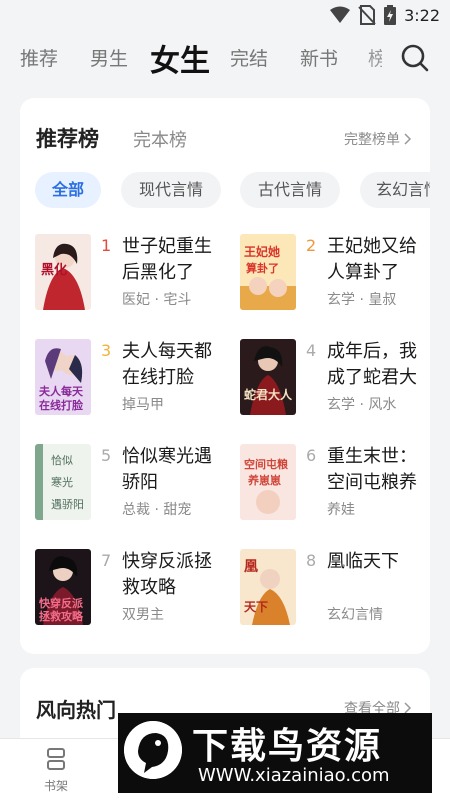 Image resolution: width=450 pixels, height=800 pixels. Describe the element at coordinates (61, 603) in the screenshot. I see `svg-text: 快穿反派` at that location.